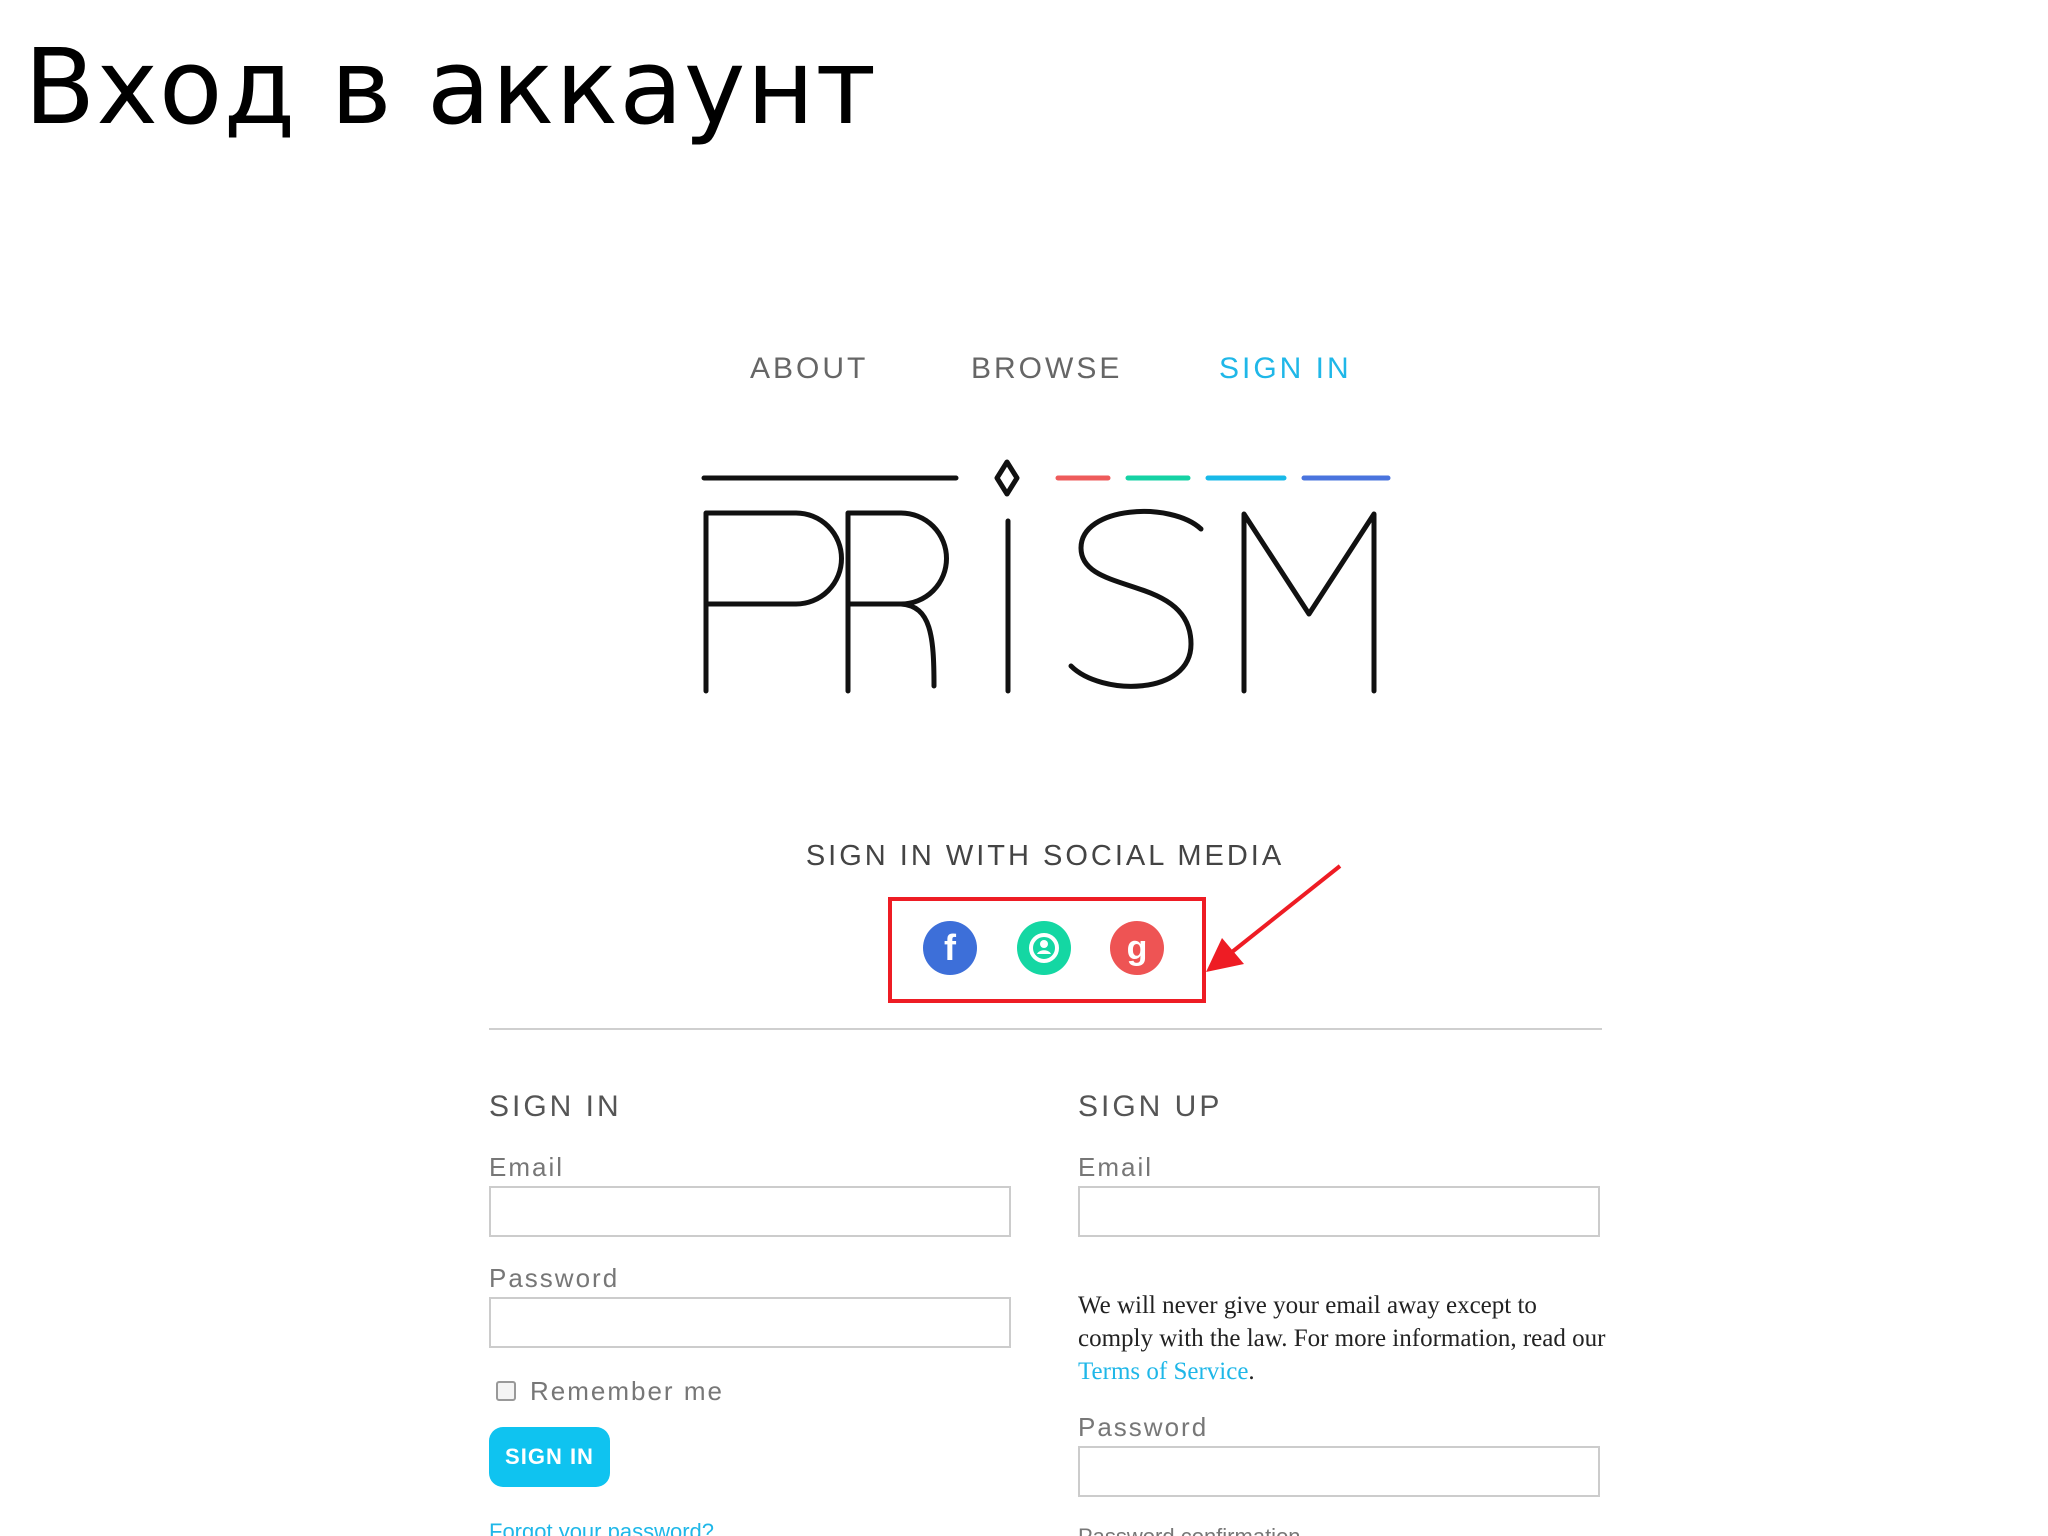  Describe the element at coordinates (555, 1106) in the screenshot. I see `sign-in-heading: SIGN IN` at that location.